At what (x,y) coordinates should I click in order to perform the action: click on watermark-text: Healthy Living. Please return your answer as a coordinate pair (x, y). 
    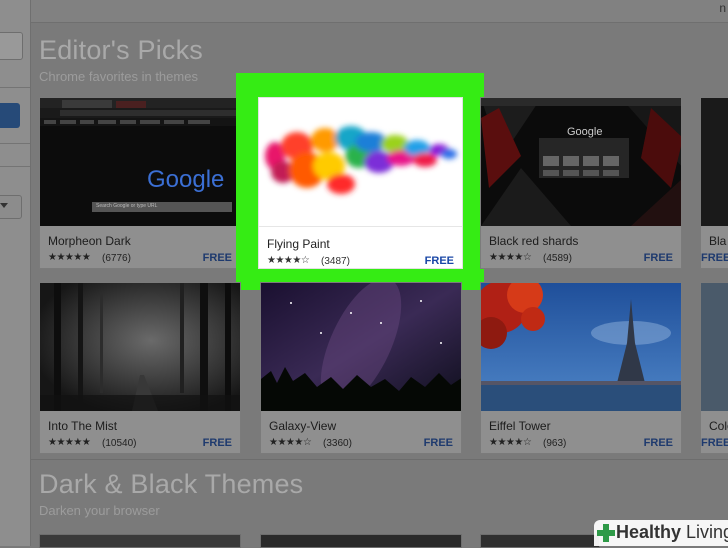
    Looking at the image, I should click on (672, 532).